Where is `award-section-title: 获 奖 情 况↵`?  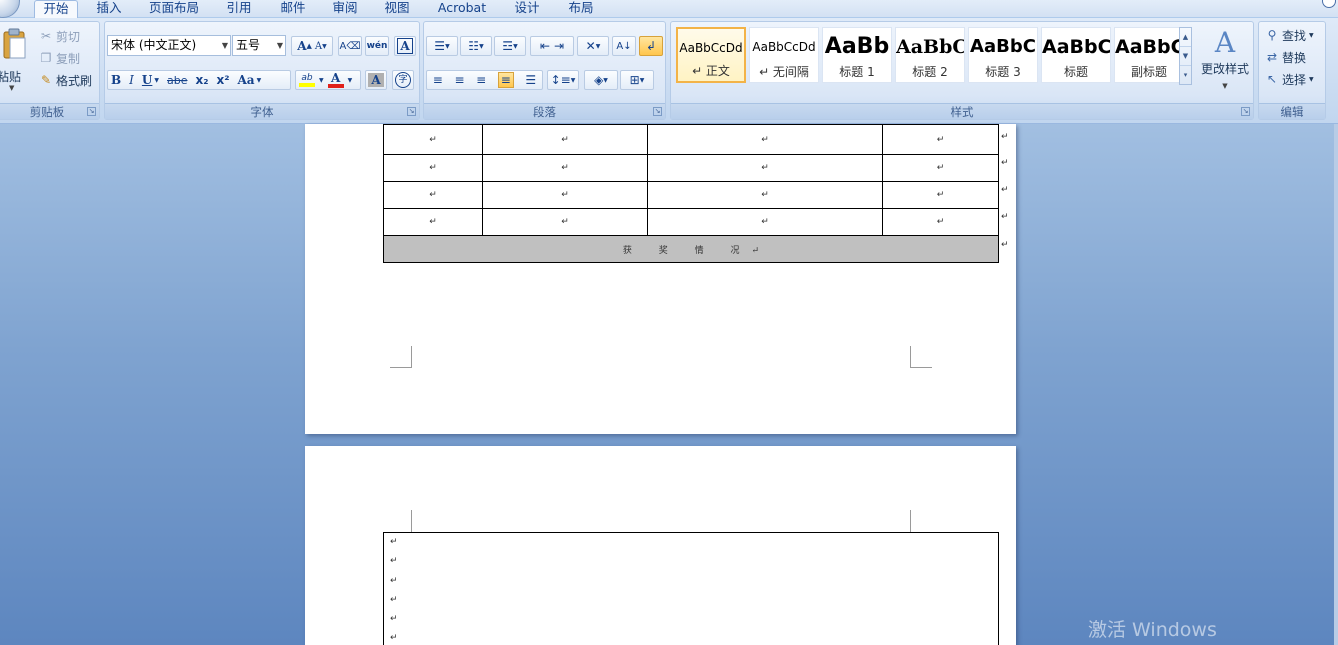 award-section-title: 获 奖 情 况↵ is located at coordinates (691, 249).